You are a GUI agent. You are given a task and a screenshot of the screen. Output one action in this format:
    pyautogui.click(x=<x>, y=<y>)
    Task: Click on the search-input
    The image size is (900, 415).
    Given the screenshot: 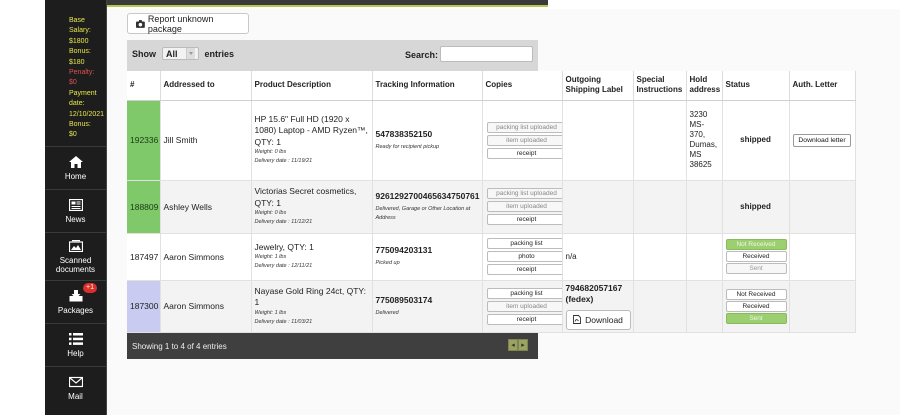 What is the action you would take?
    pyautogui.click(x=486, y=54)
    